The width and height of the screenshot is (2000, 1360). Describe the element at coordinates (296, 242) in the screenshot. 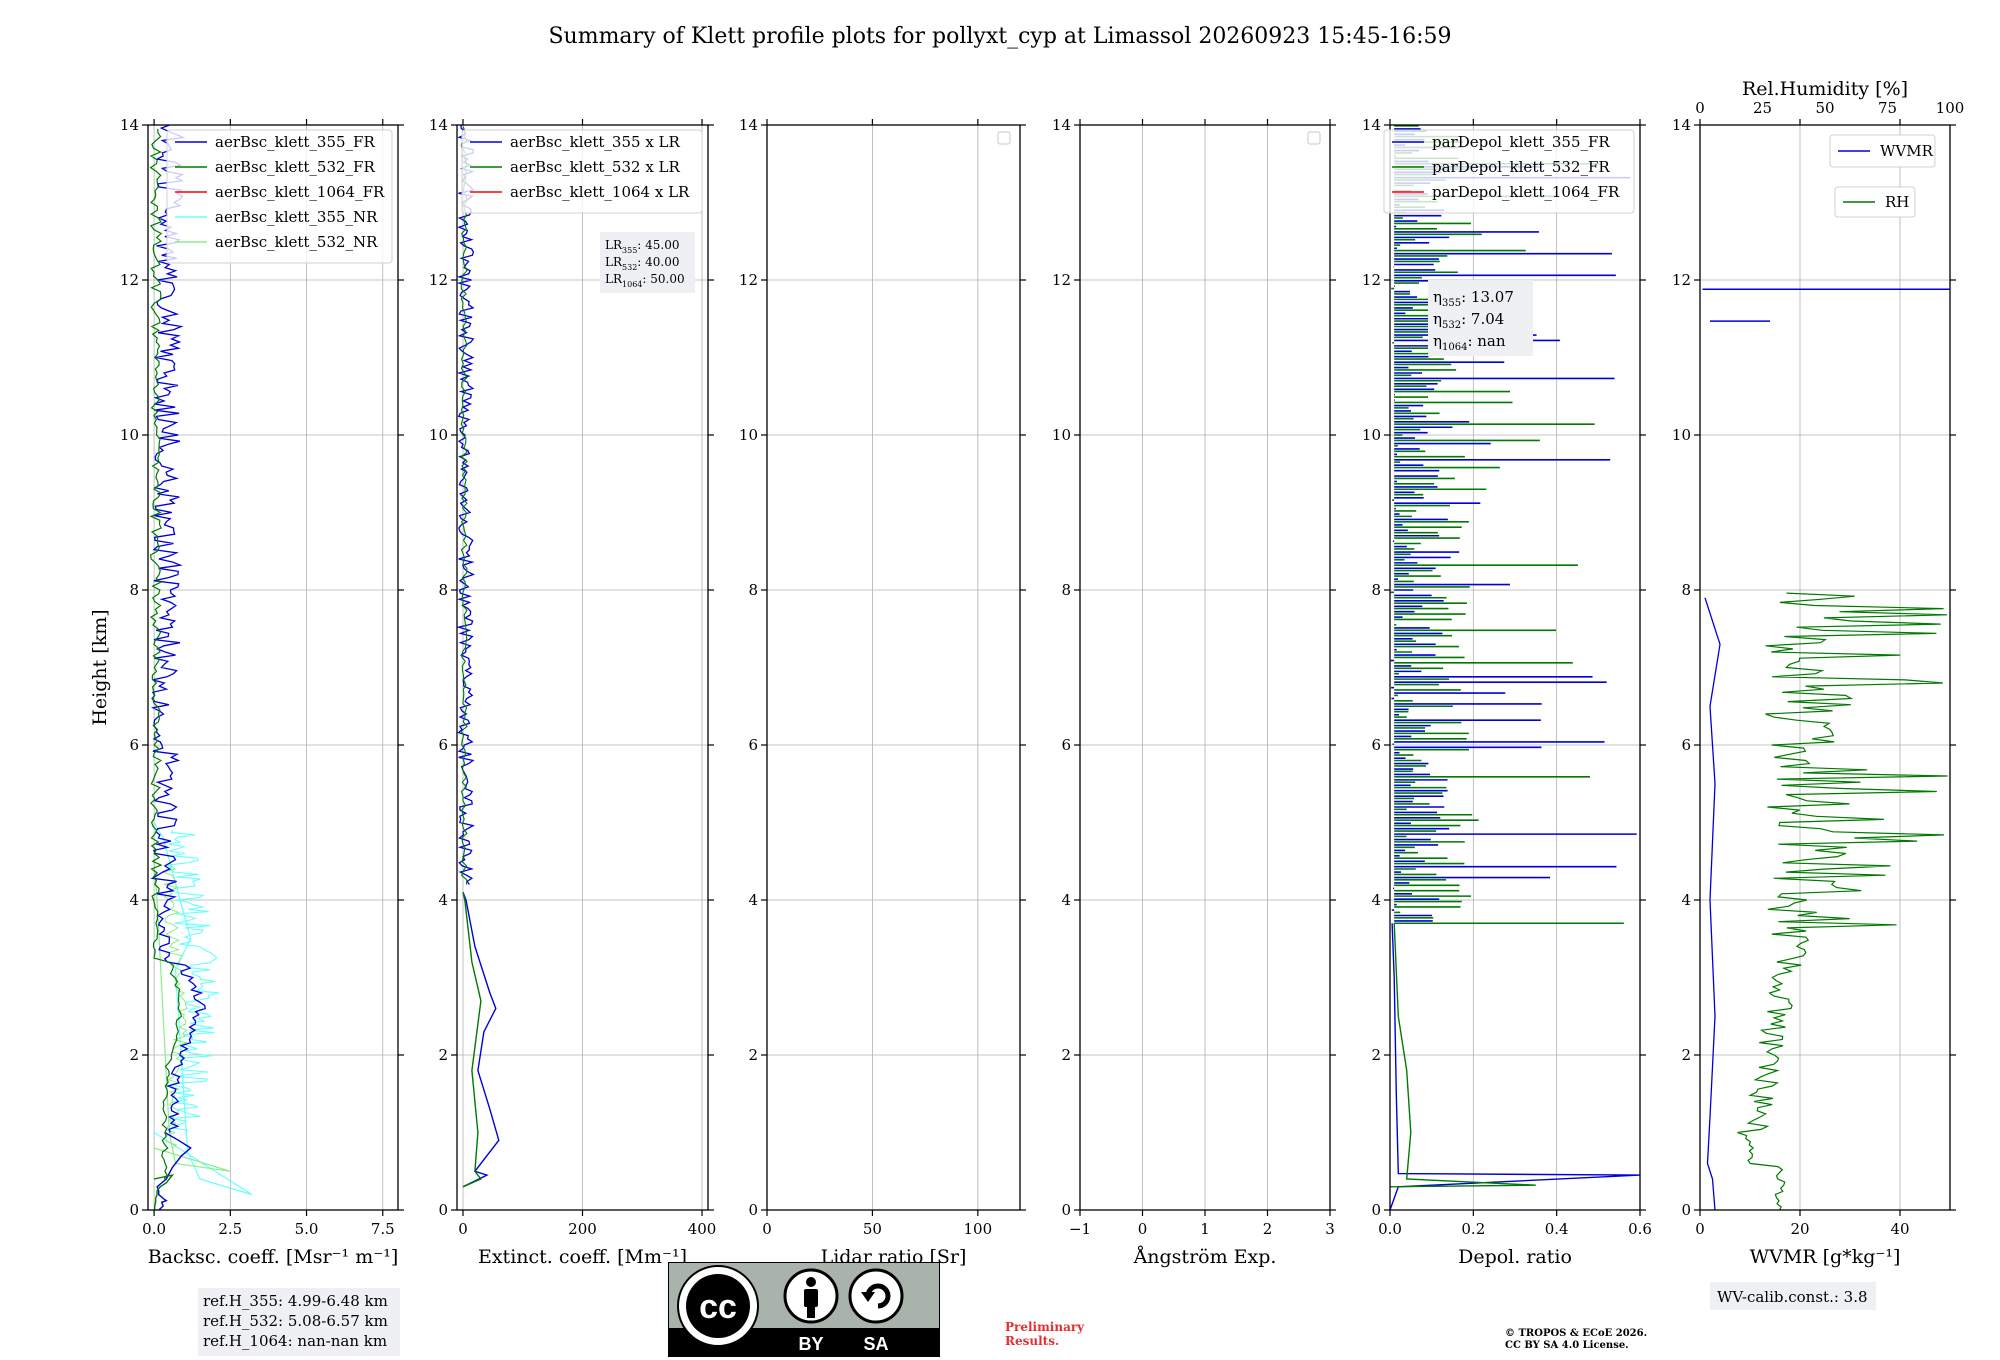

I see `legend-entry: aerBsc_klett_532_NR` at that location.